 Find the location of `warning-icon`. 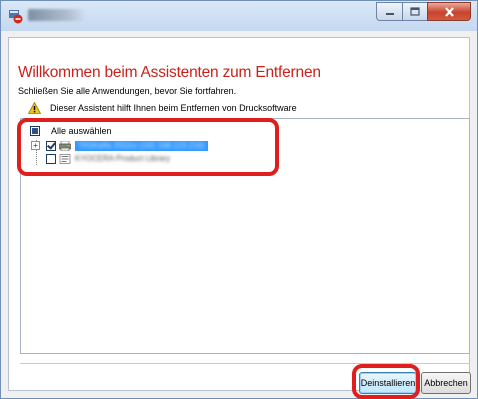

warning-icon is located at coordinates (34, 108).